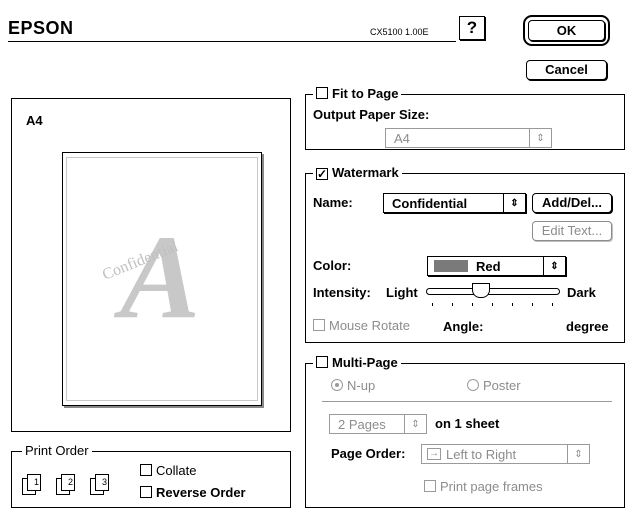 This screenshot has width=635, height=517. Describe the element at coordinates (491, 486) in the screenshot. I see `print-page-frames-label: Print page frames` at that location.